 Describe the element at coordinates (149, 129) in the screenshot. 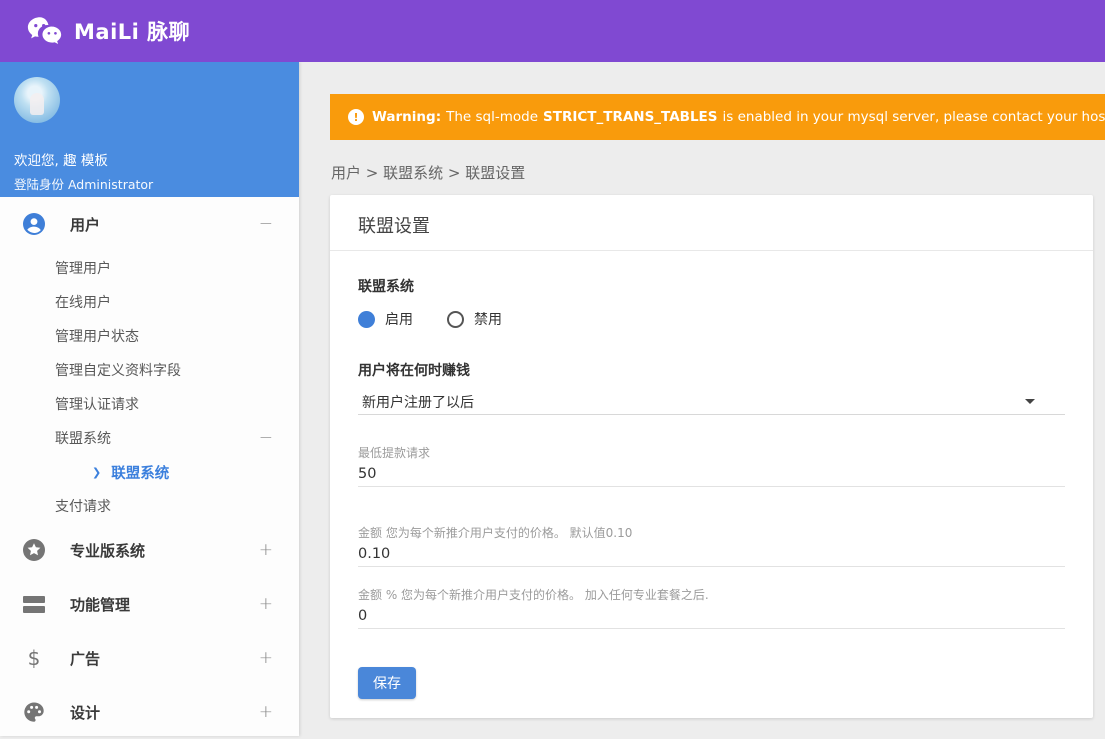

I see `profile-panel: 欢迎您, 趣 模板 登陆身份 Administrator` at that location.